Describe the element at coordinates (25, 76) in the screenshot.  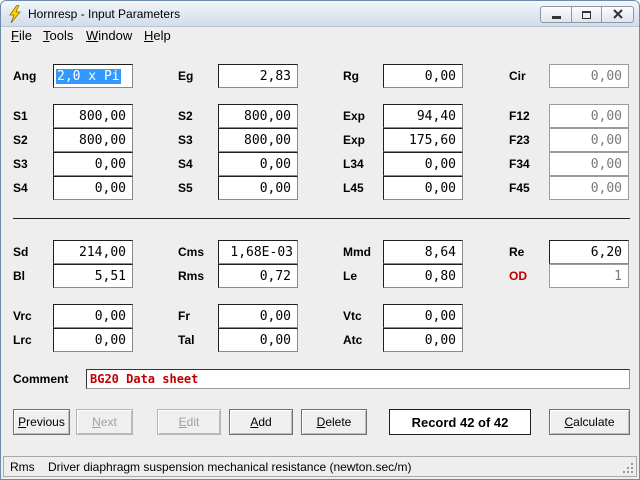
I see `label-ang: Ang` at that location.